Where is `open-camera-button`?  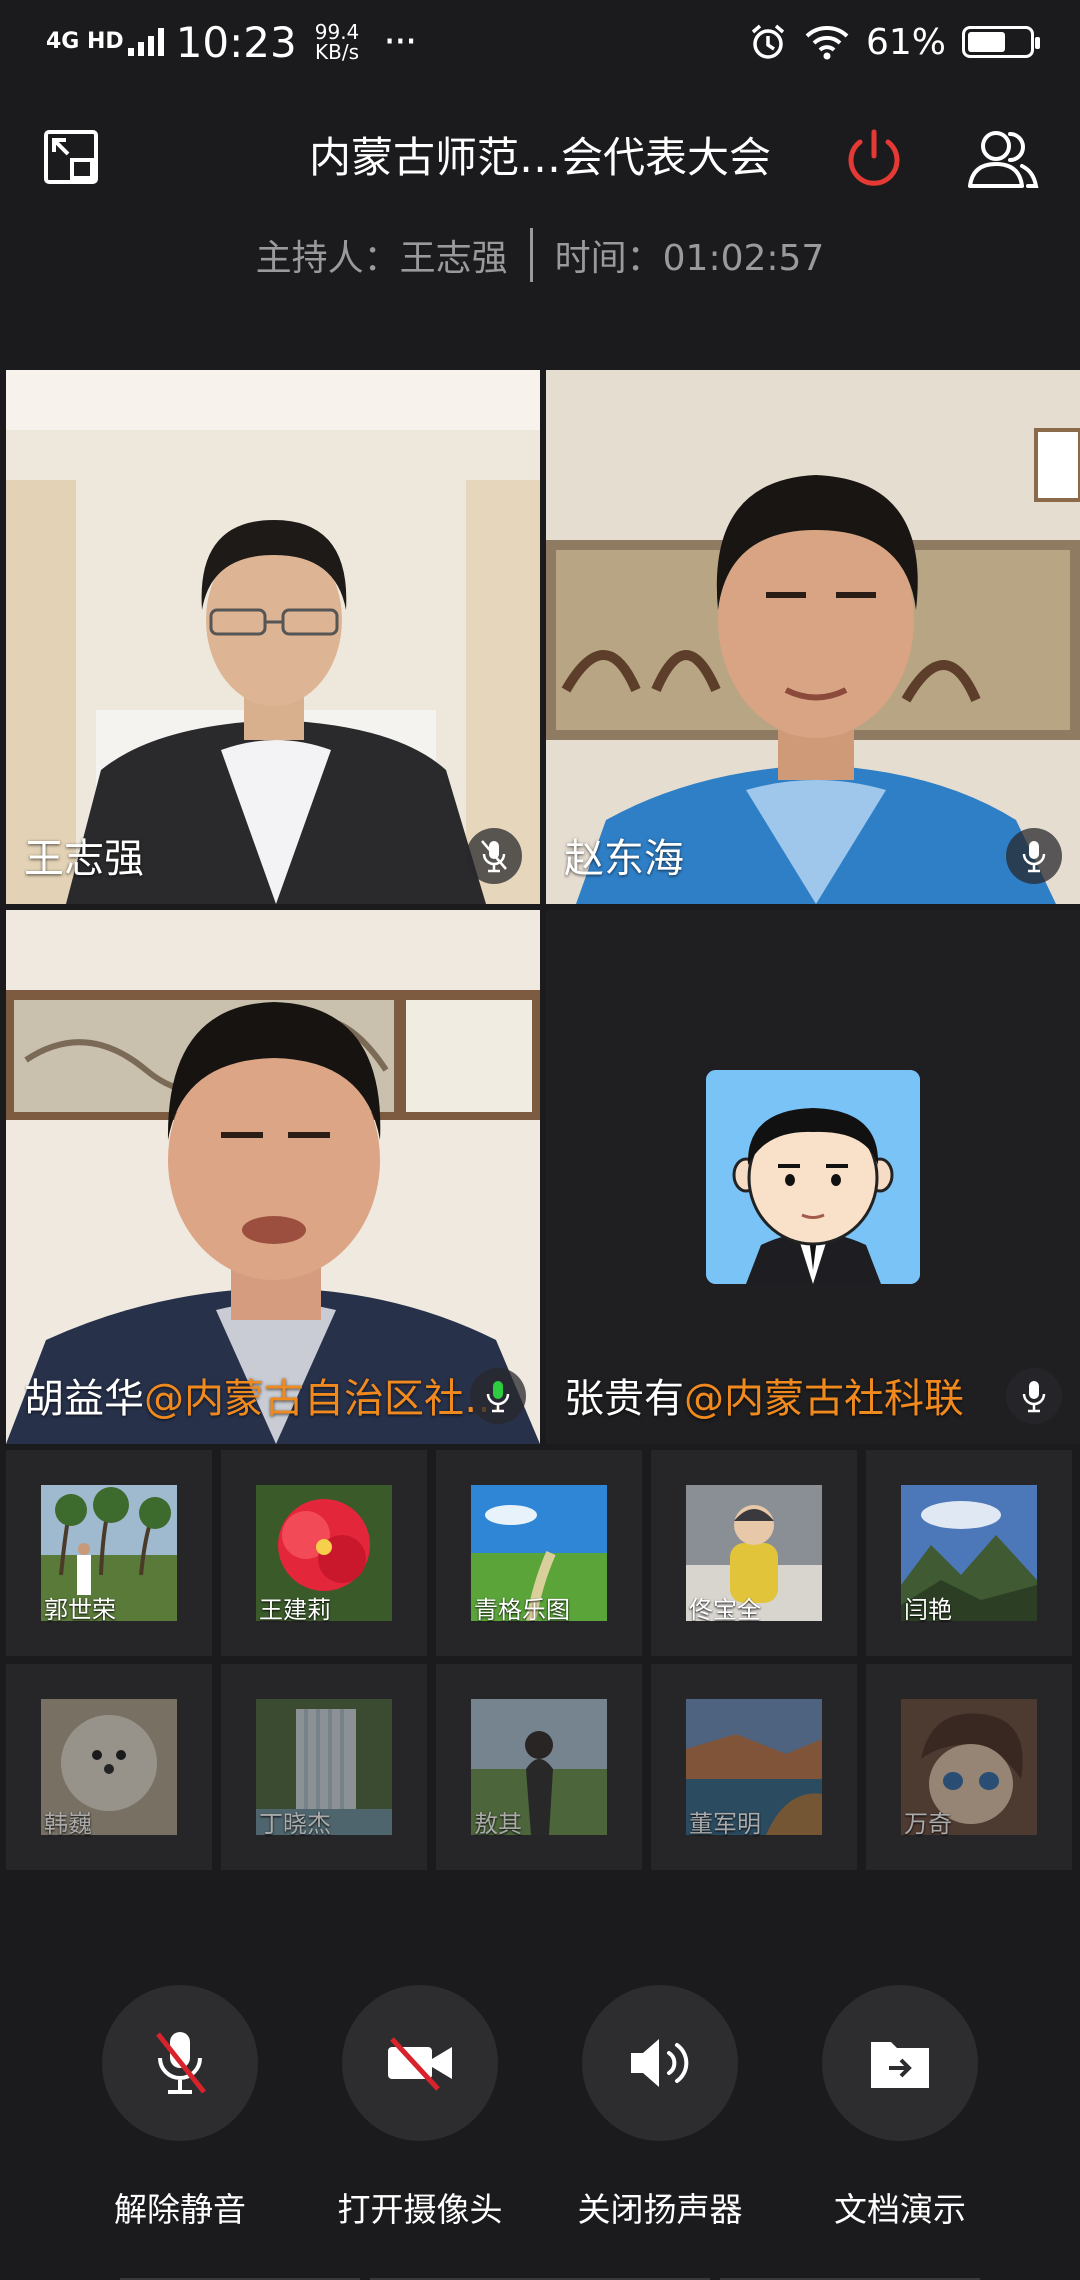 open-camera-button is located at coordinates (420, 2063).